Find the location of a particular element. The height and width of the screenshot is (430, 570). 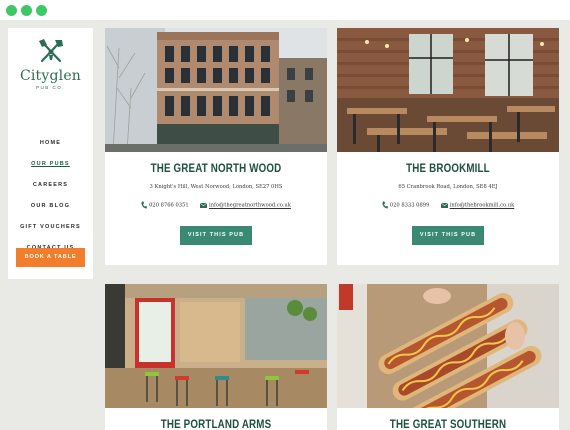

pub-address: 65 Cranbrook Road, London, SE8 4EJ is located at coordinates (448, 187).